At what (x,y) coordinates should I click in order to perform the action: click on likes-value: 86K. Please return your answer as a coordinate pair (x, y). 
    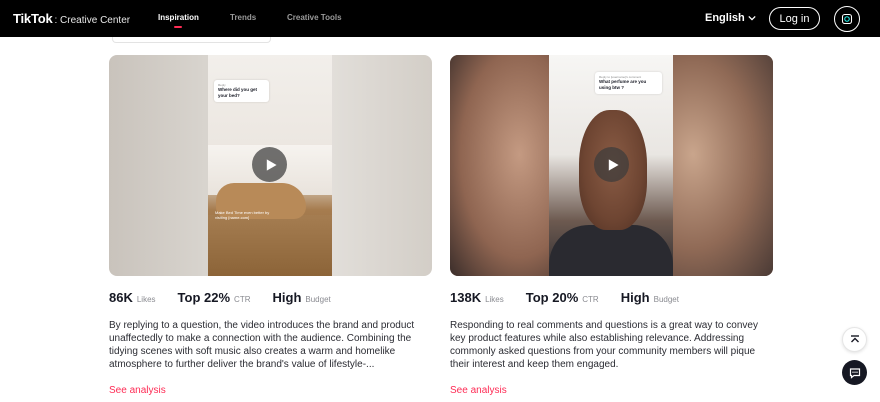
    Looking at the image, I should click on (121, 297).